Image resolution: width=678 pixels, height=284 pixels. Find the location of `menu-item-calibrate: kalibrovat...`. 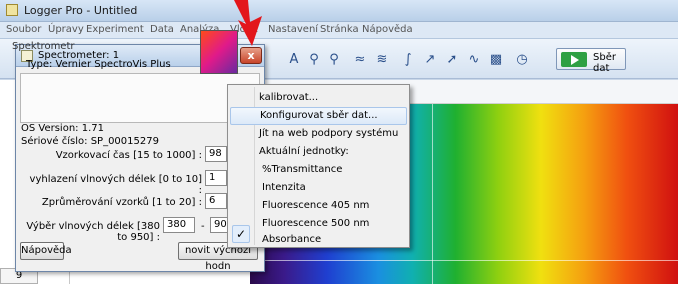

menu-item-calibrate: kalibrovat... is located at coordinates (318, 98).